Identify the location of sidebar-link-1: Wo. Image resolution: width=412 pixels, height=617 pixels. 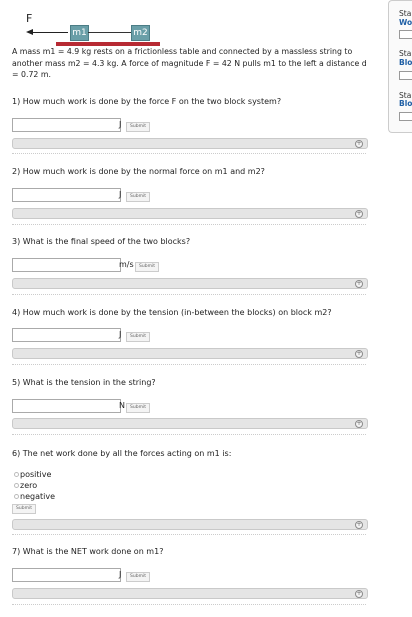
(405, 22).